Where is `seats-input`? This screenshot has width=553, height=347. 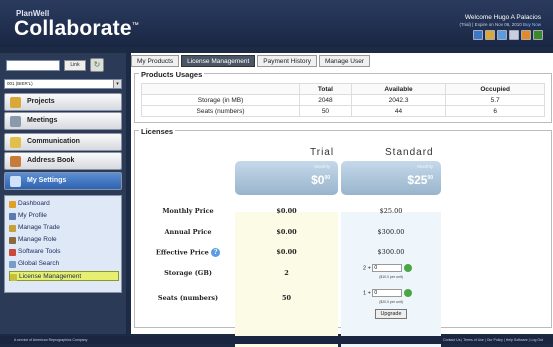 seats-input is located at coordinates (387, 293).